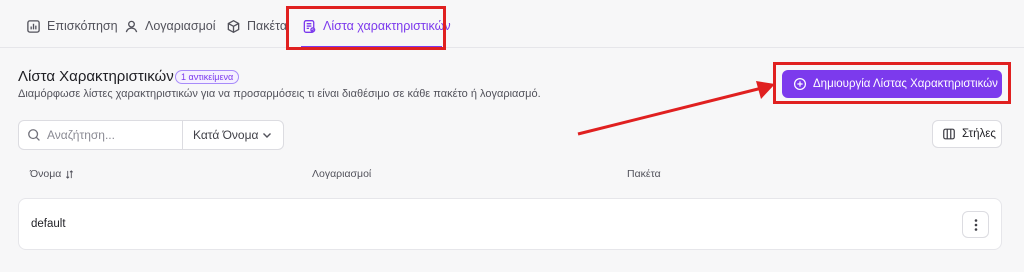  What do you see at coordinates (34, 135) in the screenshot?
I see `search-icon` at bounding box center [34, 135].